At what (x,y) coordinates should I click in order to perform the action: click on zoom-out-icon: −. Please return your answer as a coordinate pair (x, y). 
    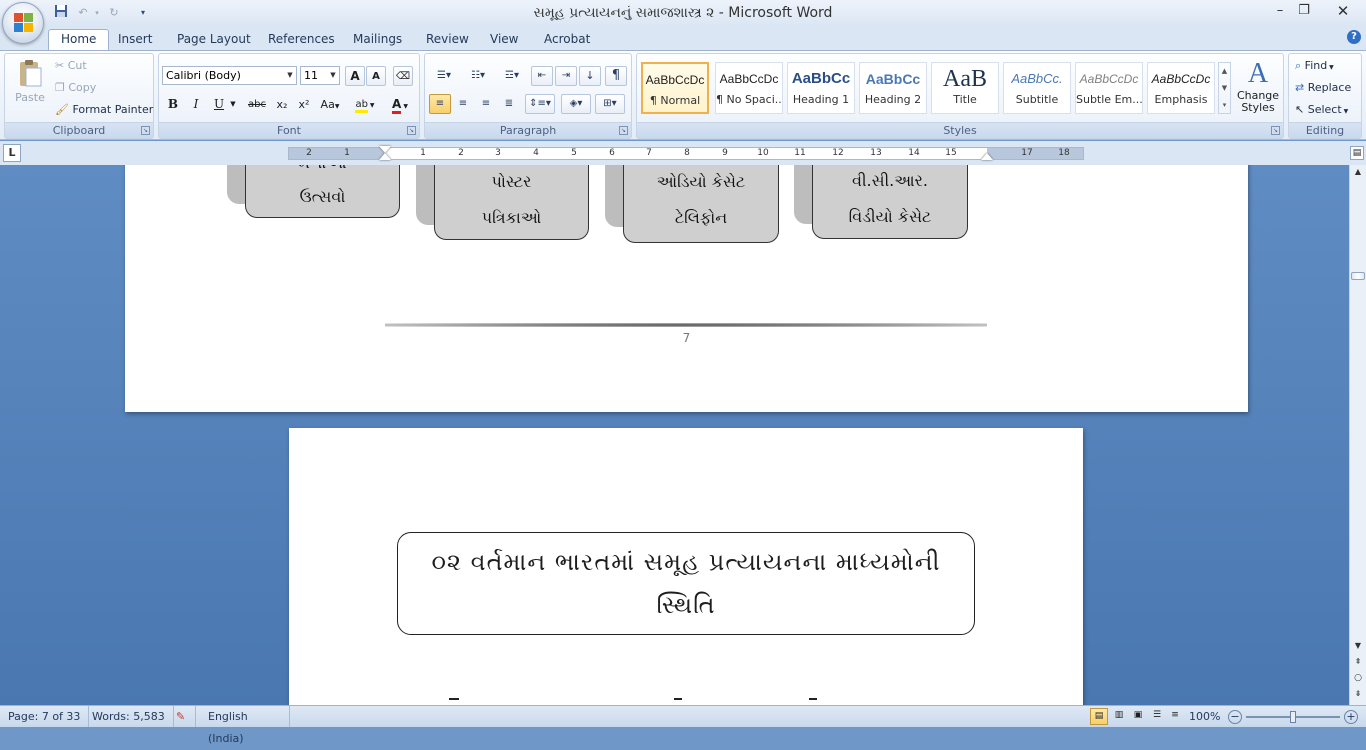
    Looking at the image, I should click on (1235, 717).